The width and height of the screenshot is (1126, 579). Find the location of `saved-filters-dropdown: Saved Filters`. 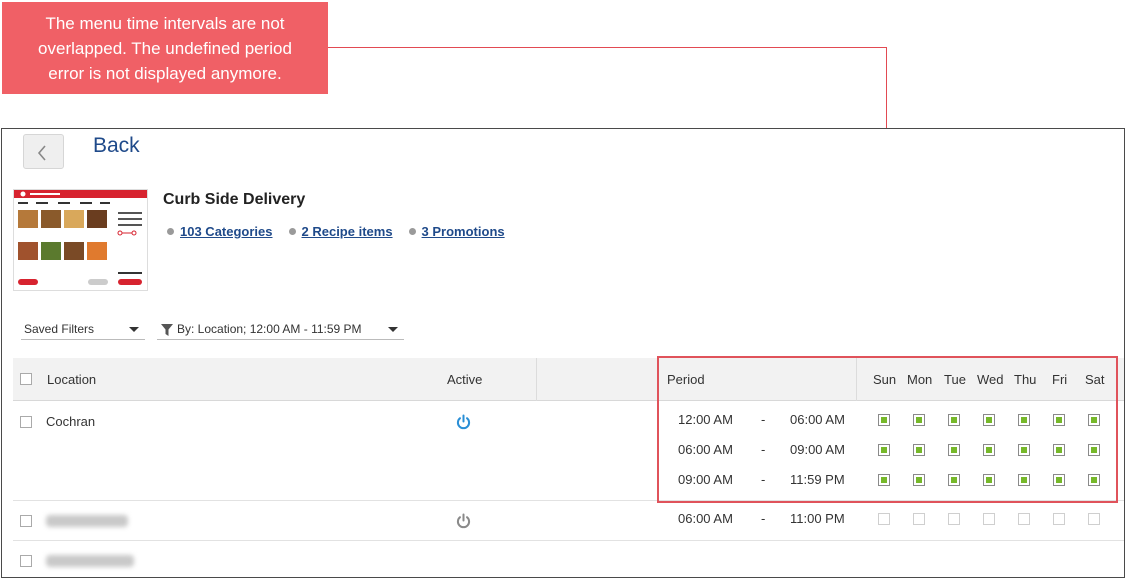

saved-filters-dropdown: Saved Filters is located at coordinates (83, 329).